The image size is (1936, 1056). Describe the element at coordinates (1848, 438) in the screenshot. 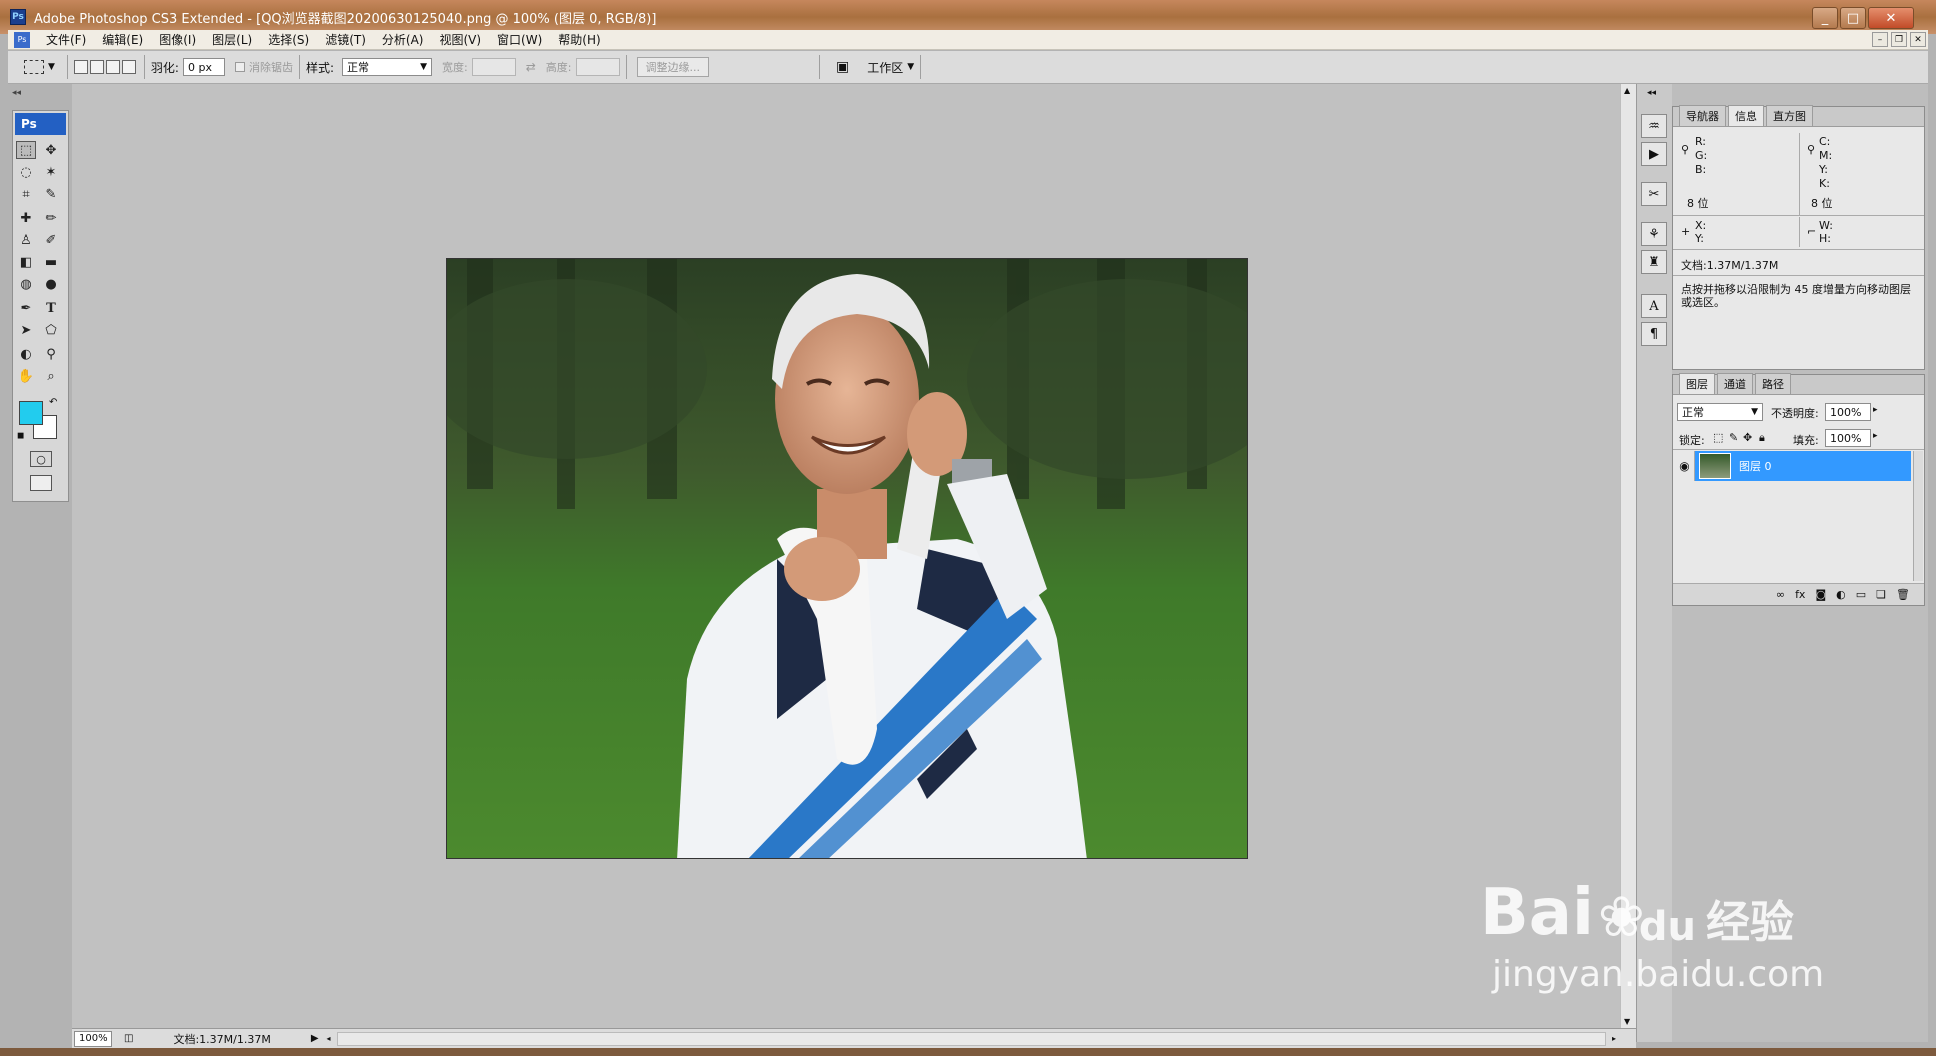

I see `fill-input: 100%` at that location.